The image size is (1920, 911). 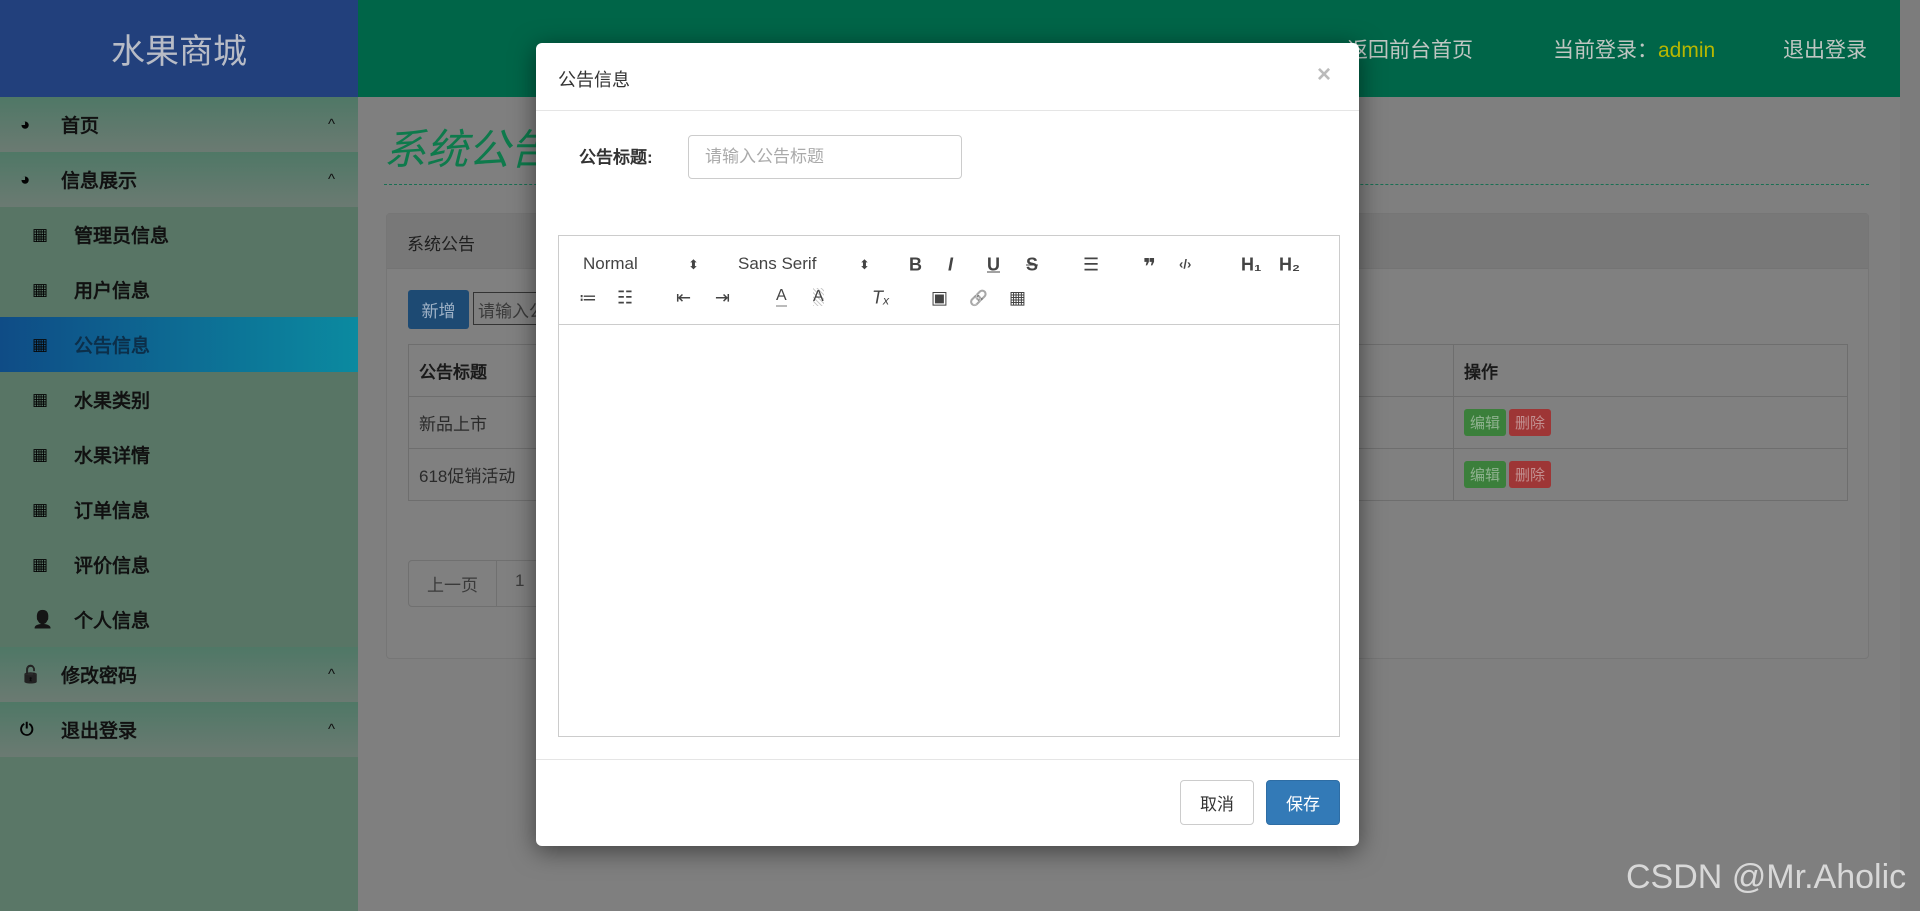 What do you see at coordinates (112, 511) in the screenshot?
I see `sidebar-item-label: 订单信息` at bounding box center [112, 511].